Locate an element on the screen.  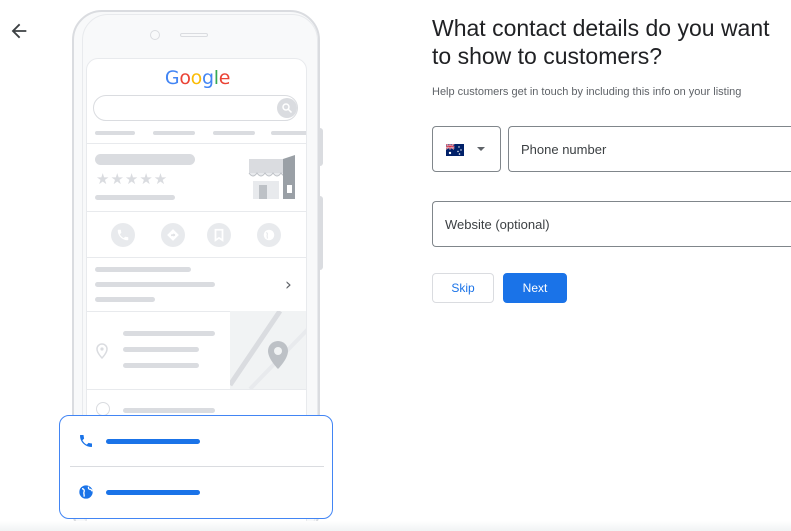
website-field is located at coordinates (611, 224).